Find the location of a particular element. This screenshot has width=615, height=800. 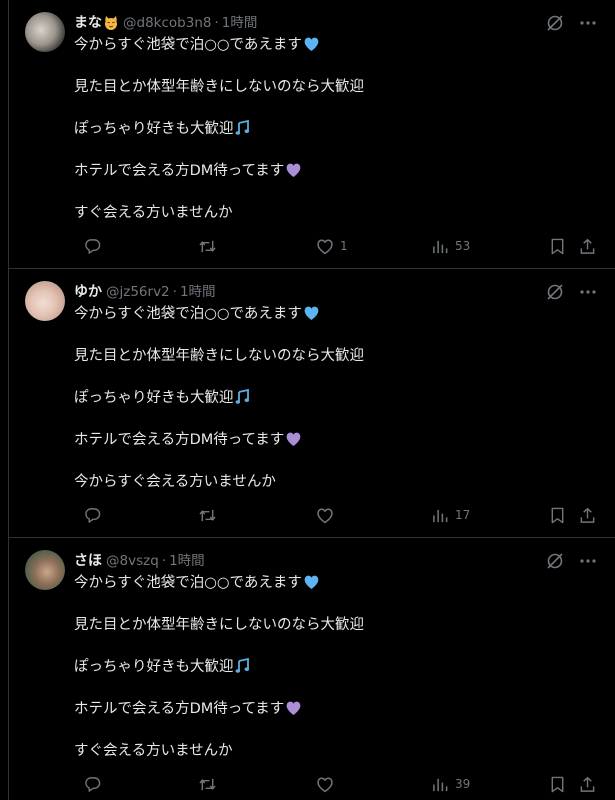

post-actions: 17 is located at coordinates (336, 515).